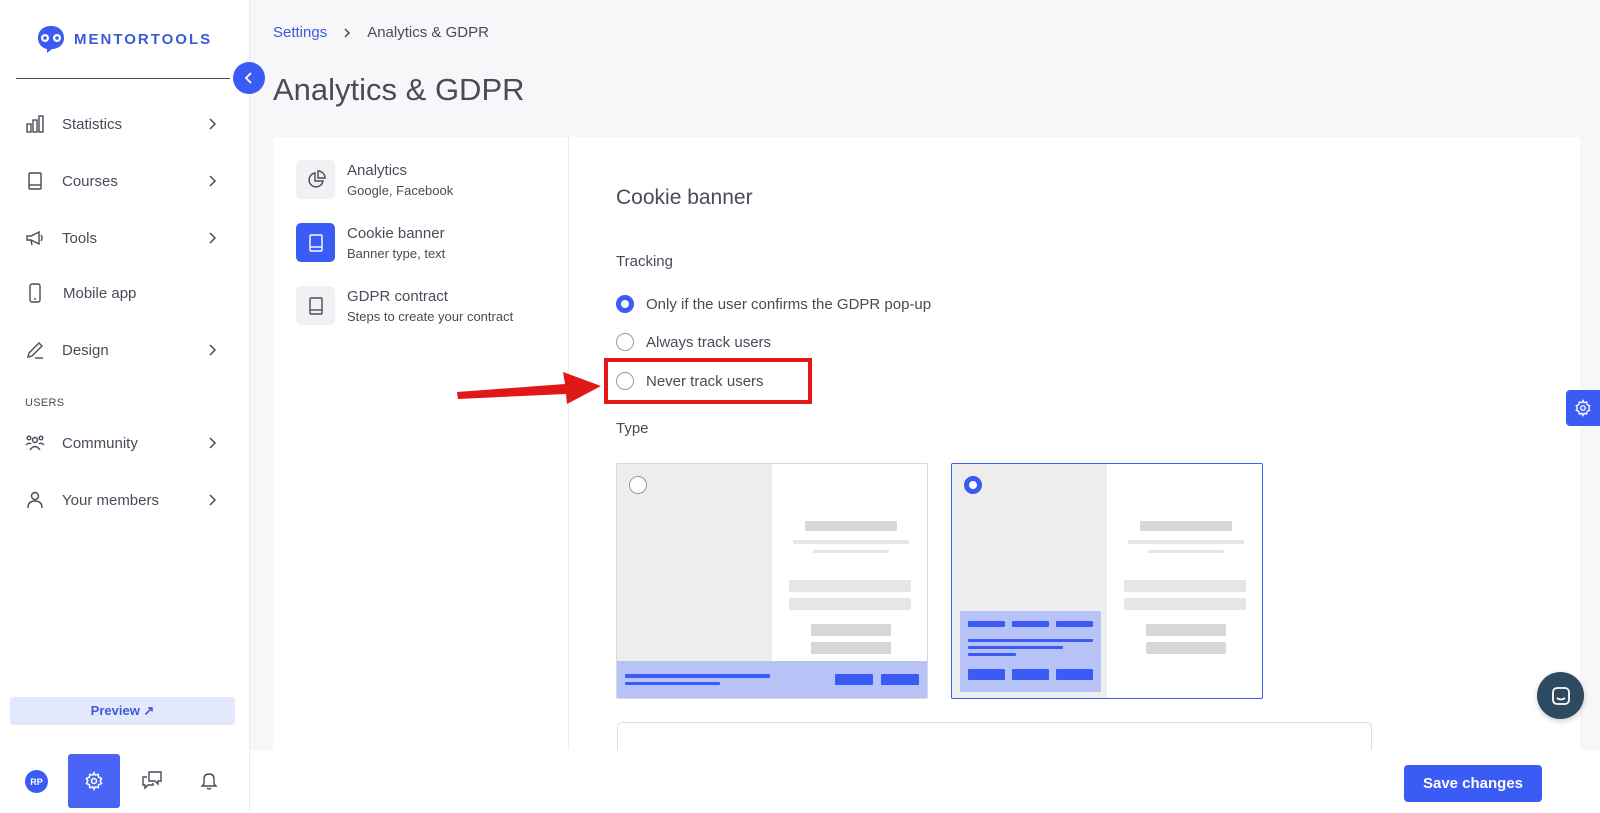 The height and width of the screenshot is (813, 1600). What do you see at coordinates (110, 500) in the screenshot?
I see `sidebar-item-label: Your members` at bounding box center [110, 500].